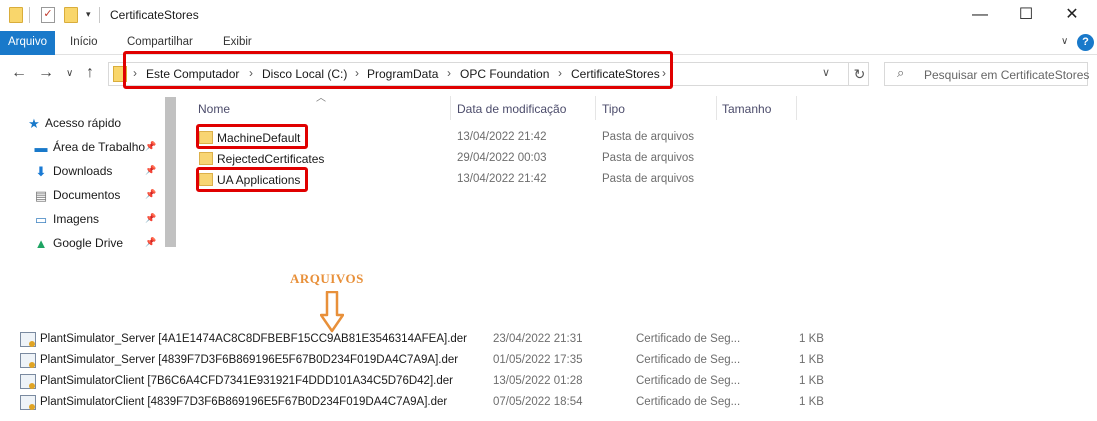 Image resolution: width=1097 pixels, height=421 pixels. What do you see at coordinates (88, 14) in the screenshot?
I see `customize-toolbar-icon: ▾` at bounding box center [88, 14].